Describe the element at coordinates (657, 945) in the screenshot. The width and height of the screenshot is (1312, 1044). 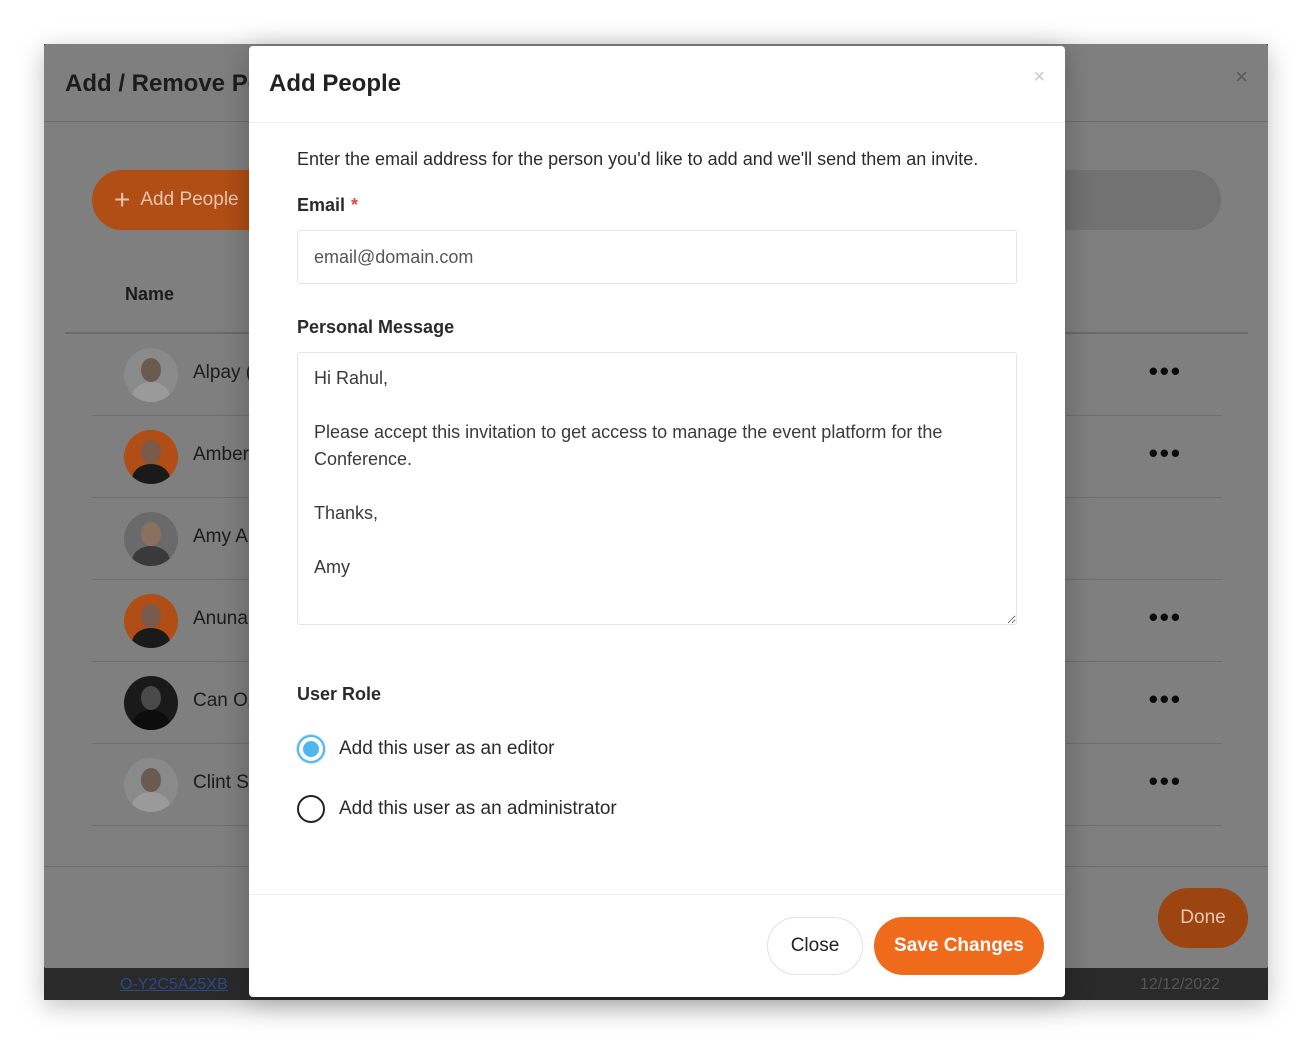
I see `dialog-footer: Close Save Changes` at that location.